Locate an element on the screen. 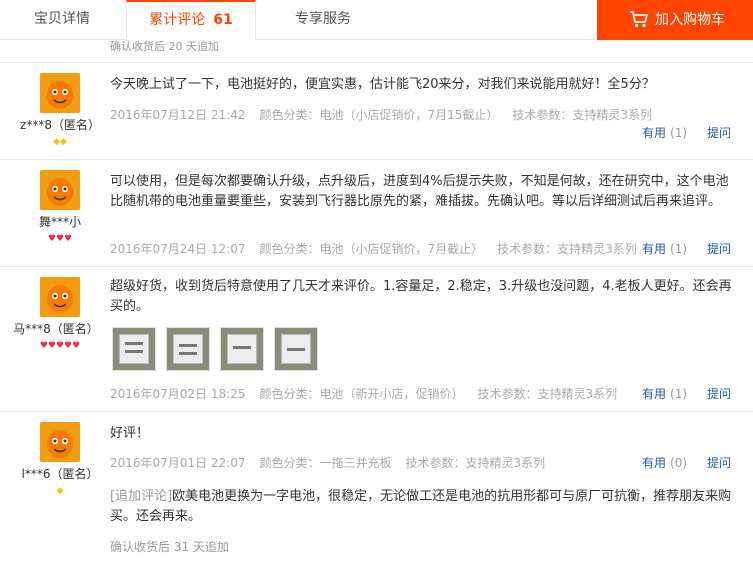 Image resolution: width=753 pixels, height=563 pixels. review-date: 2016年07月12日 21:42 is located at coordinates (178, 115).